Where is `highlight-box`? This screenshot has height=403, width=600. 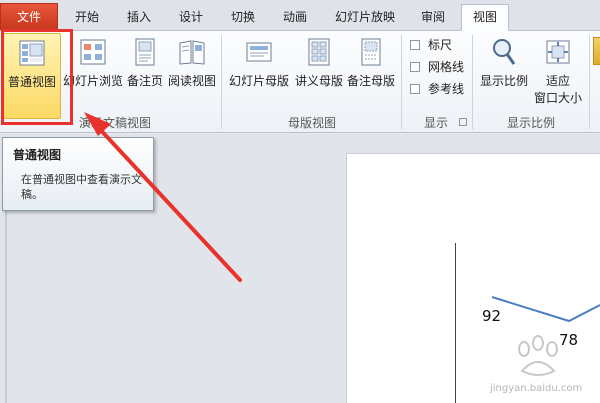 highlight-box is located at coordinates (37, 77).